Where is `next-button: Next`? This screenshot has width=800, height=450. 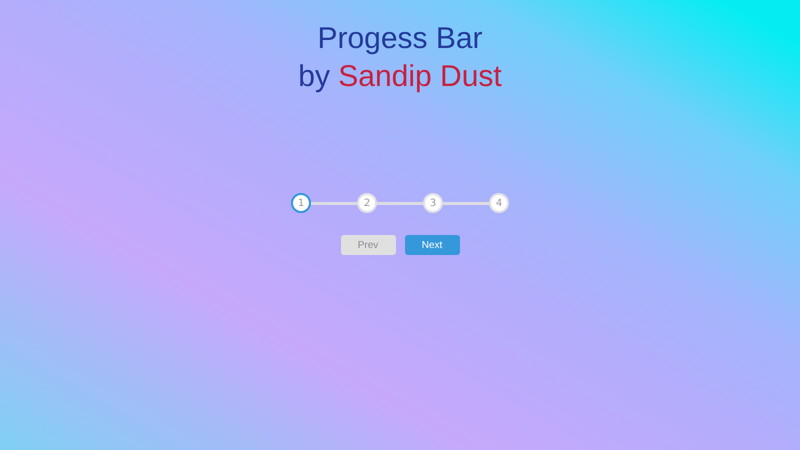
next-button: Next is located at coordinates (432, 245).